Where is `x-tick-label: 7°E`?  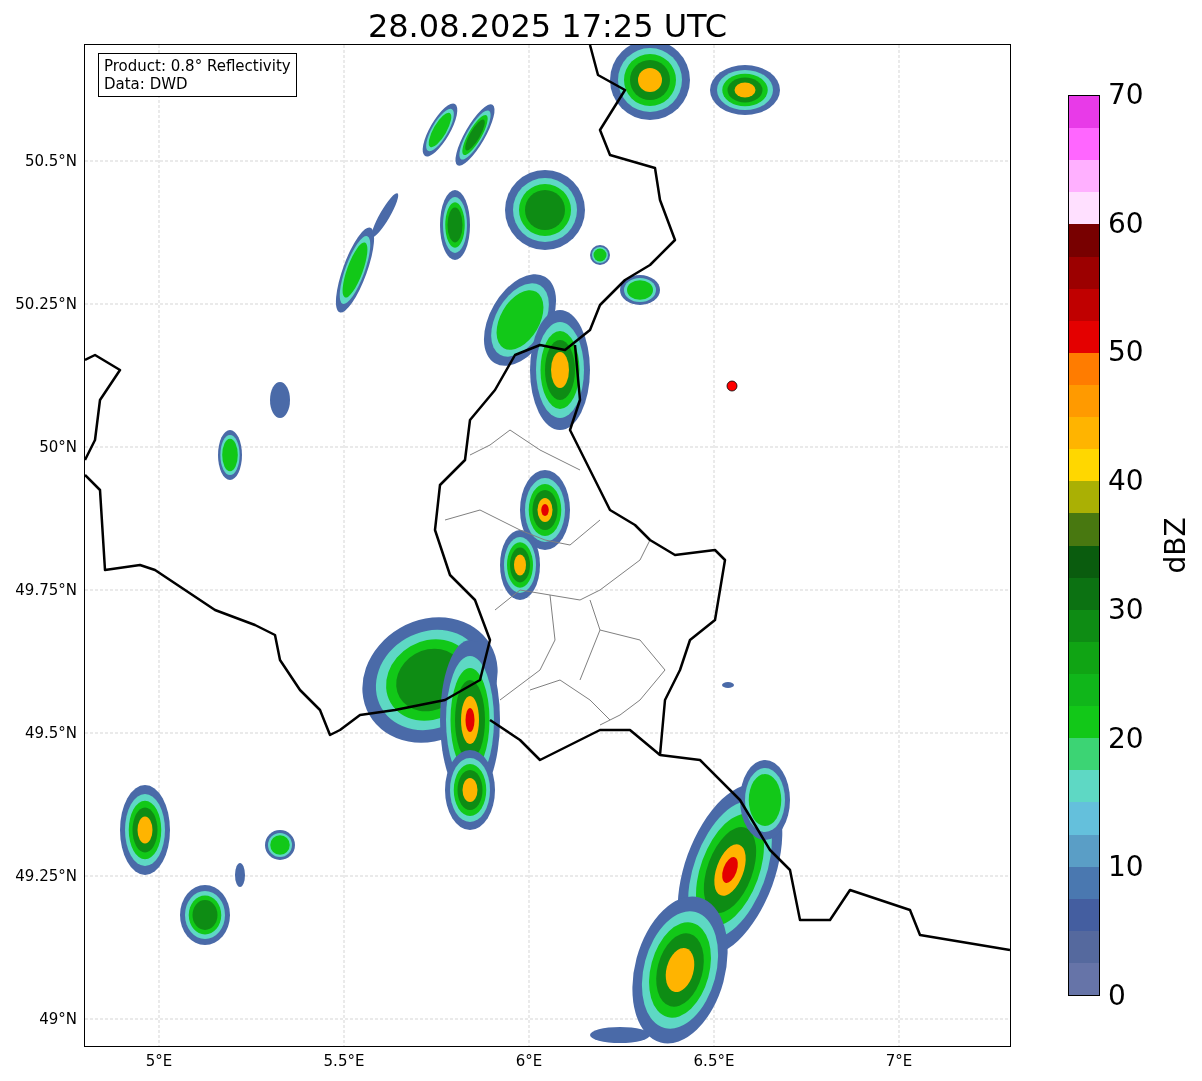 x-tick-label: 7°E is located at coordinates (899, 1061).